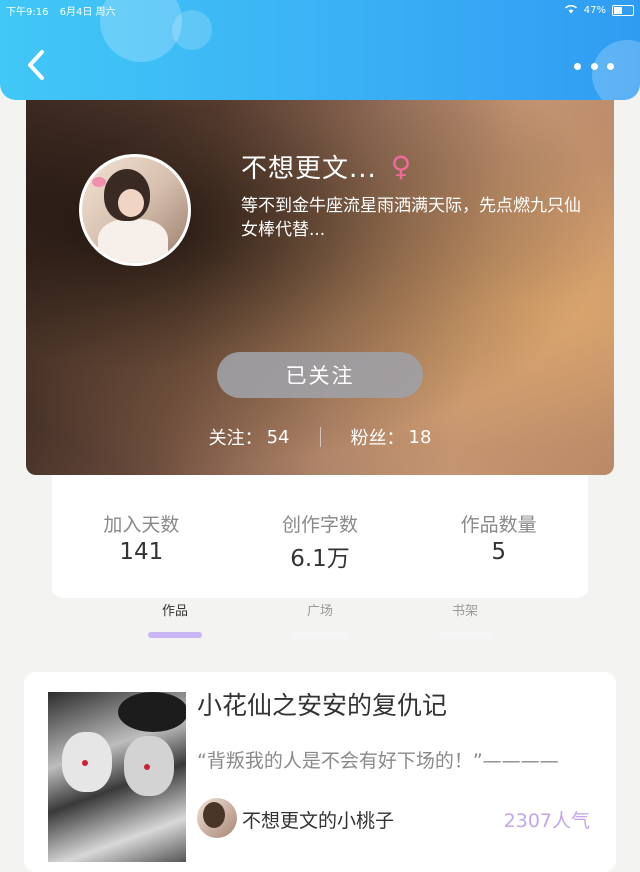  What do you see at coordinates (278, 437) in the screenshot?
I see `following-value: 54` at bounding box center [278, 437].